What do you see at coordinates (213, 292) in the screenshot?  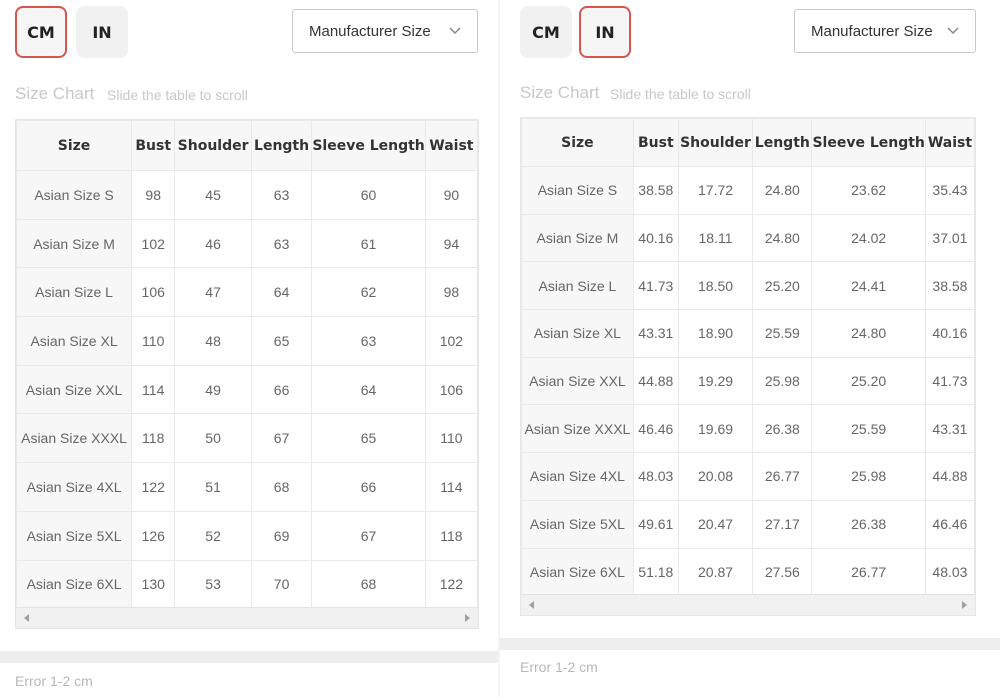 I see `measurement-cell: 47` at bounding box center [213, 292].